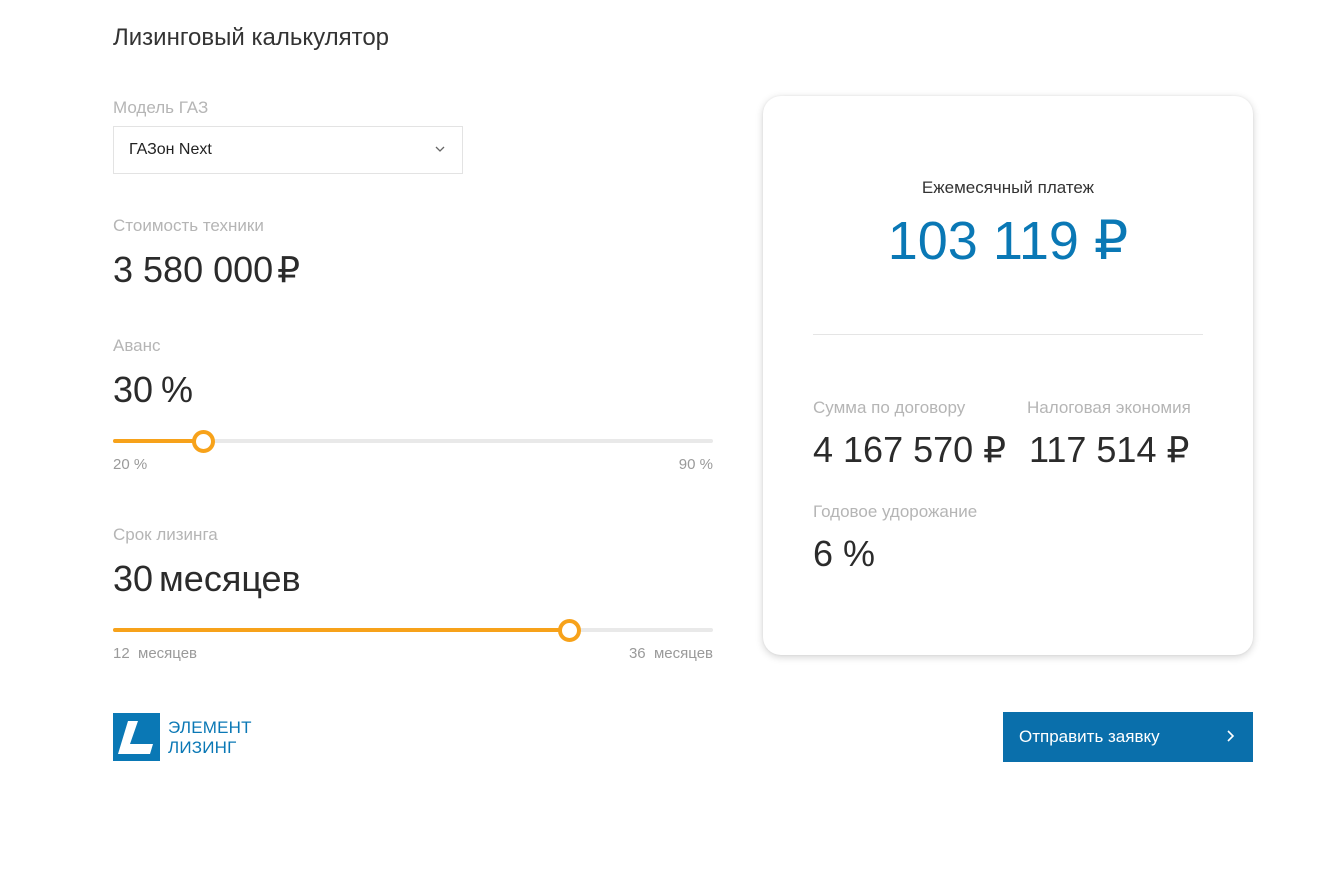  I want to click on term-slider-fill, so click(341, 630).